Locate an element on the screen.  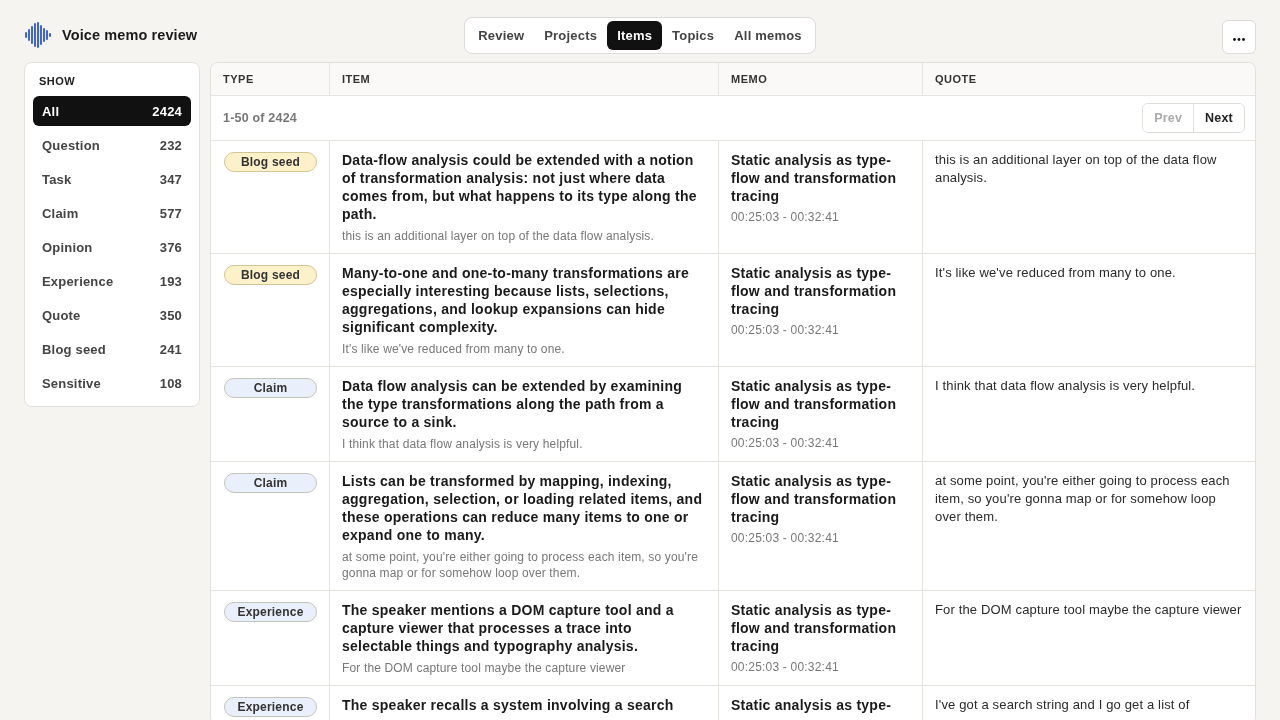
column-header: ITEM is located at coordinates (356, 79).